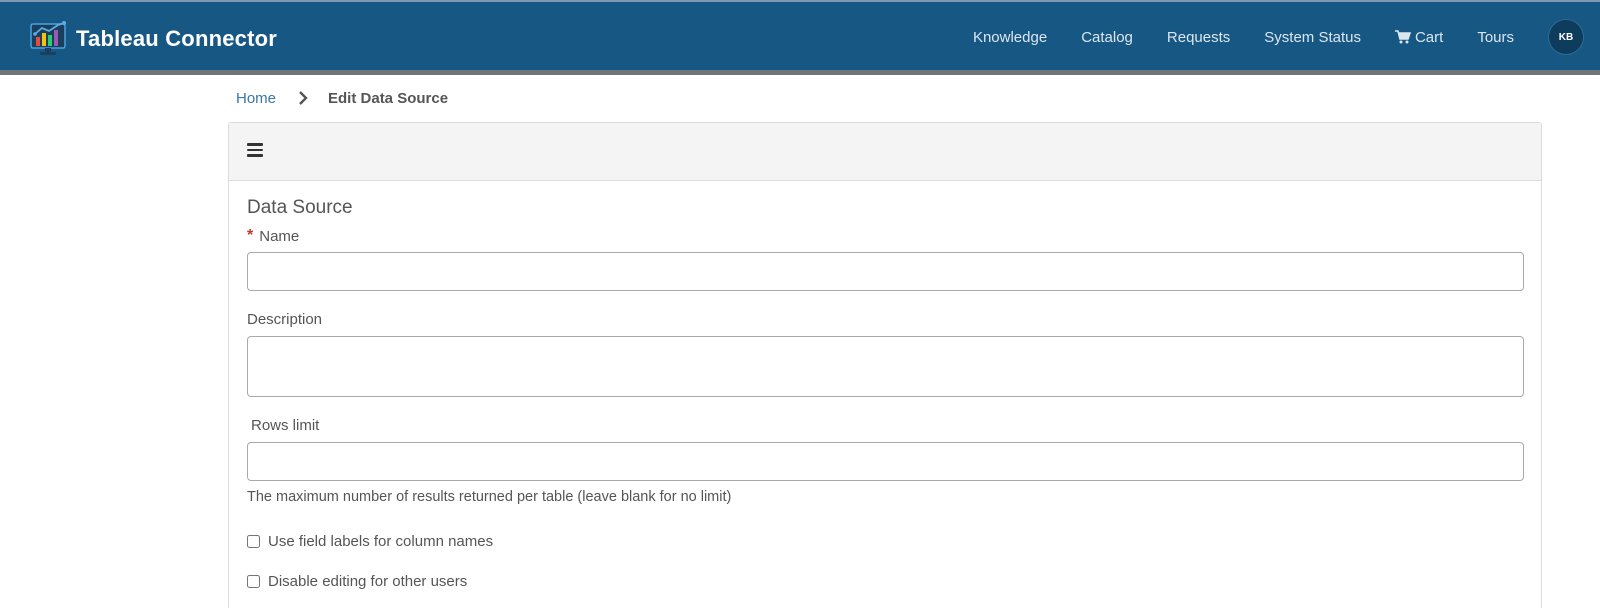 This screenshot has height=608, width=1600. I want to click on header-underline, so click(800, 72).